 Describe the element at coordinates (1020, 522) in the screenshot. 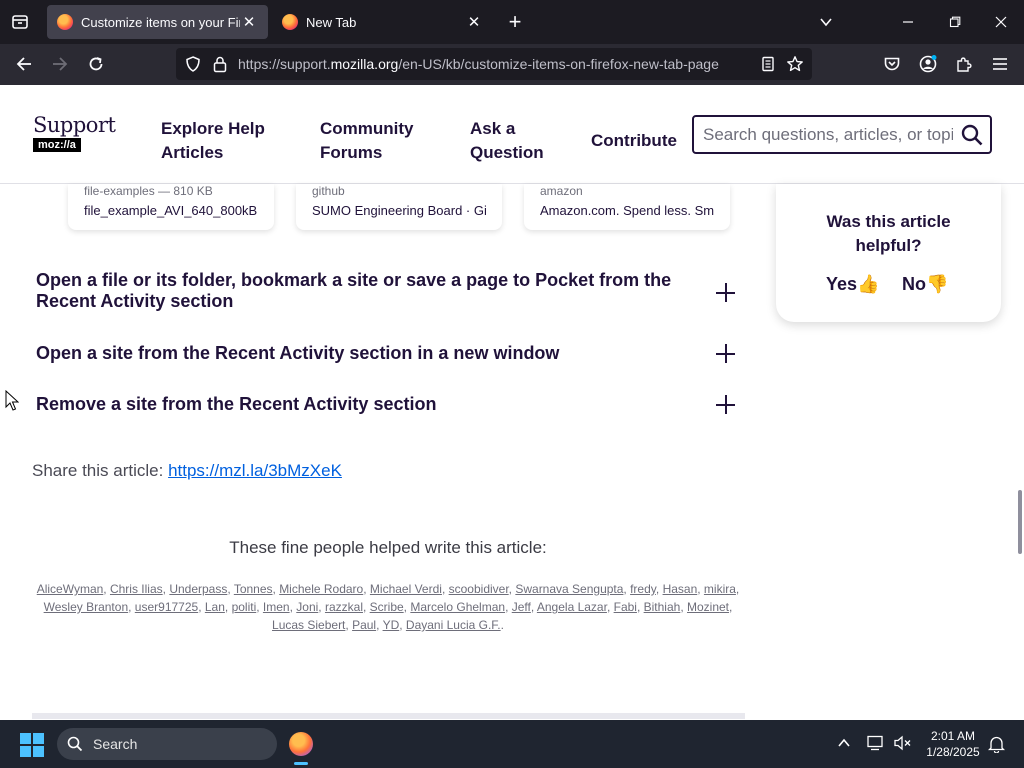

I see `page-scrollbar-thumb` at that location.